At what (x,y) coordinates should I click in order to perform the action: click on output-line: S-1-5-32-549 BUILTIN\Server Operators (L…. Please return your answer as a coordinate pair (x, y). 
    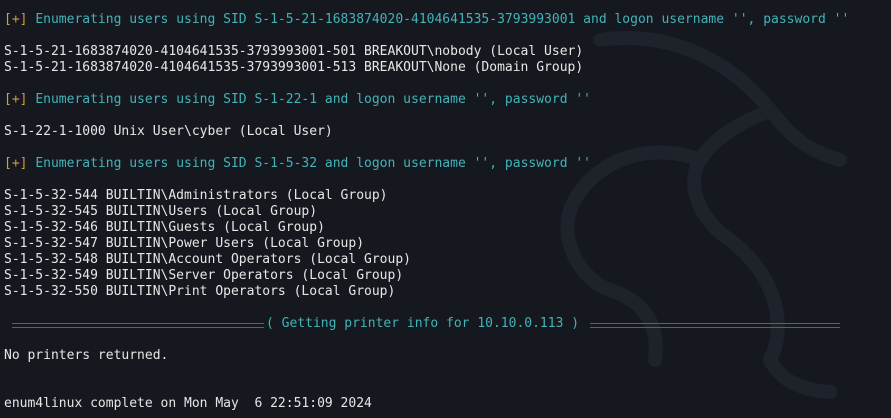
    Looking at the image, I should click on (204, 275).